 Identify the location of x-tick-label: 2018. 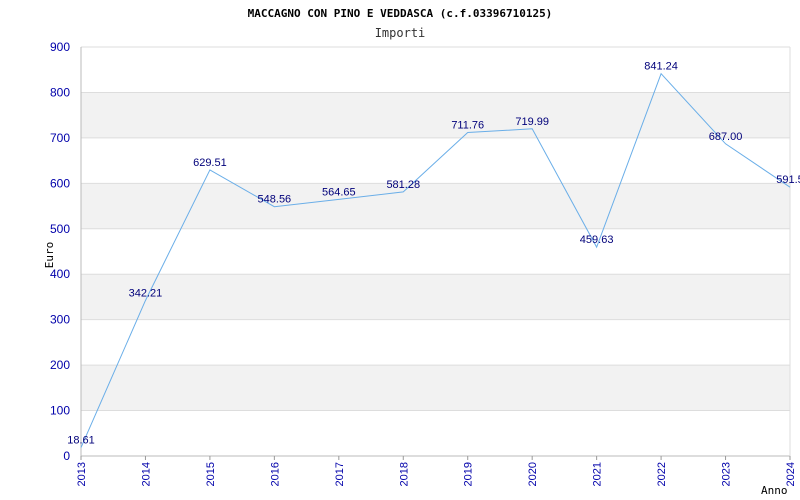
(404, 474).